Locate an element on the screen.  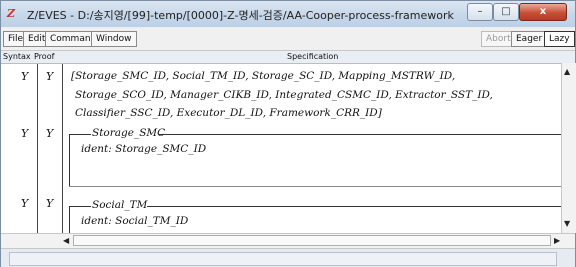
window-menu-button: Window is located at coordinates (114, 39).